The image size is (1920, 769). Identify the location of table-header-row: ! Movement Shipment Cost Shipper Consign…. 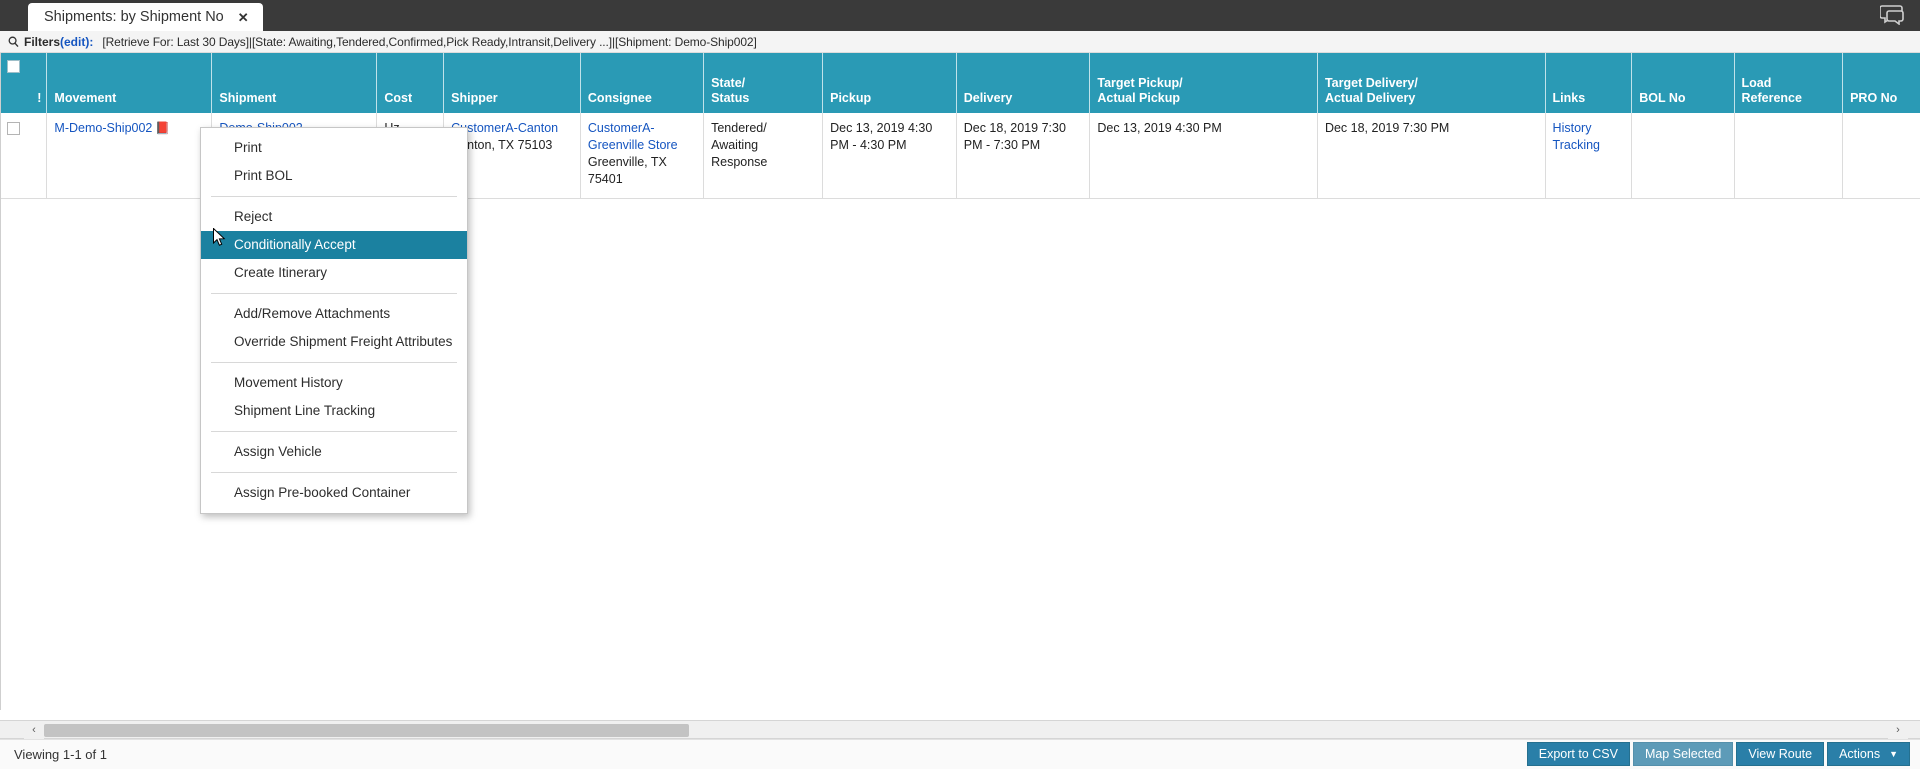
(960, 94).